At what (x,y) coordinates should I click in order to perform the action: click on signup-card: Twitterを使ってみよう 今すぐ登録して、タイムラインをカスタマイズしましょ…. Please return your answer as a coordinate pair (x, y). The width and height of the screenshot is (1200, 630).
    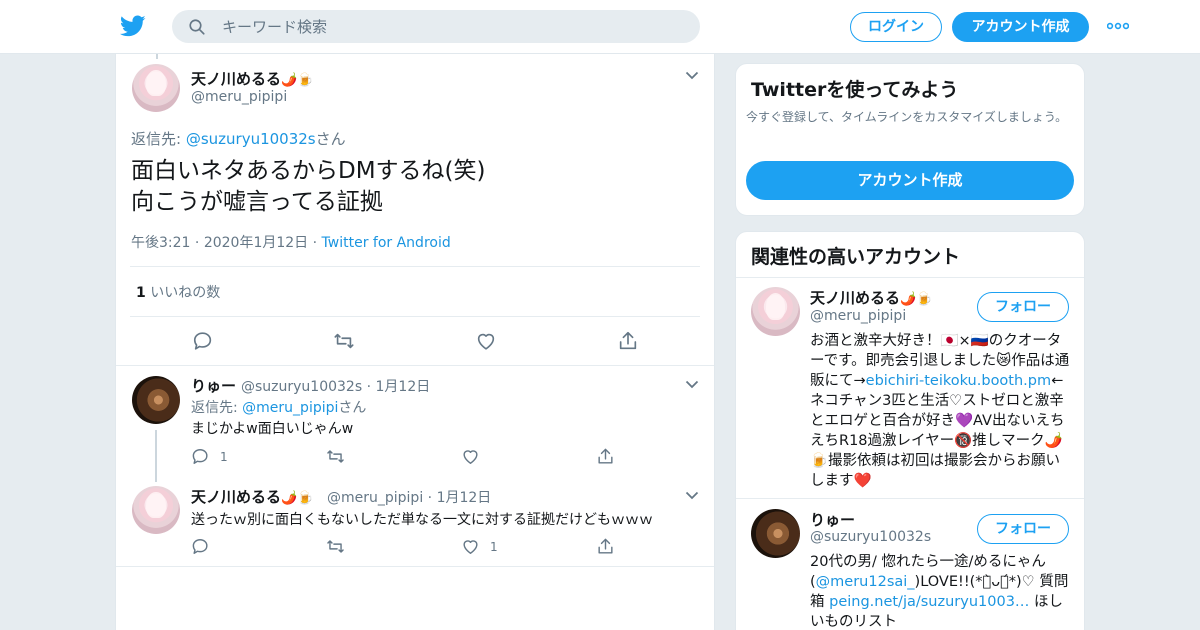
    Looking at the image, I should click on (910, 139).